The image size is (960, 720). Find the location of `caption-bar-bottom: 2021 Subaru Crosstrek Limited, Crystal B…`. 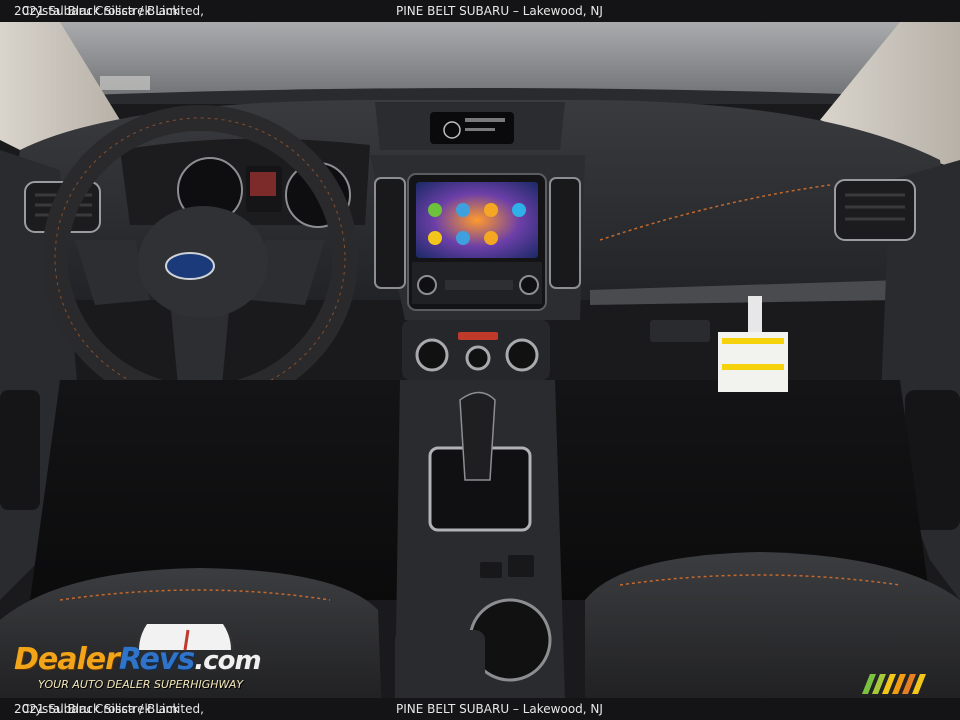

caption-bar-bottom: 2021 Subaru Crosstrek Limited, Crystal B… is located at coordinates (480, 709).